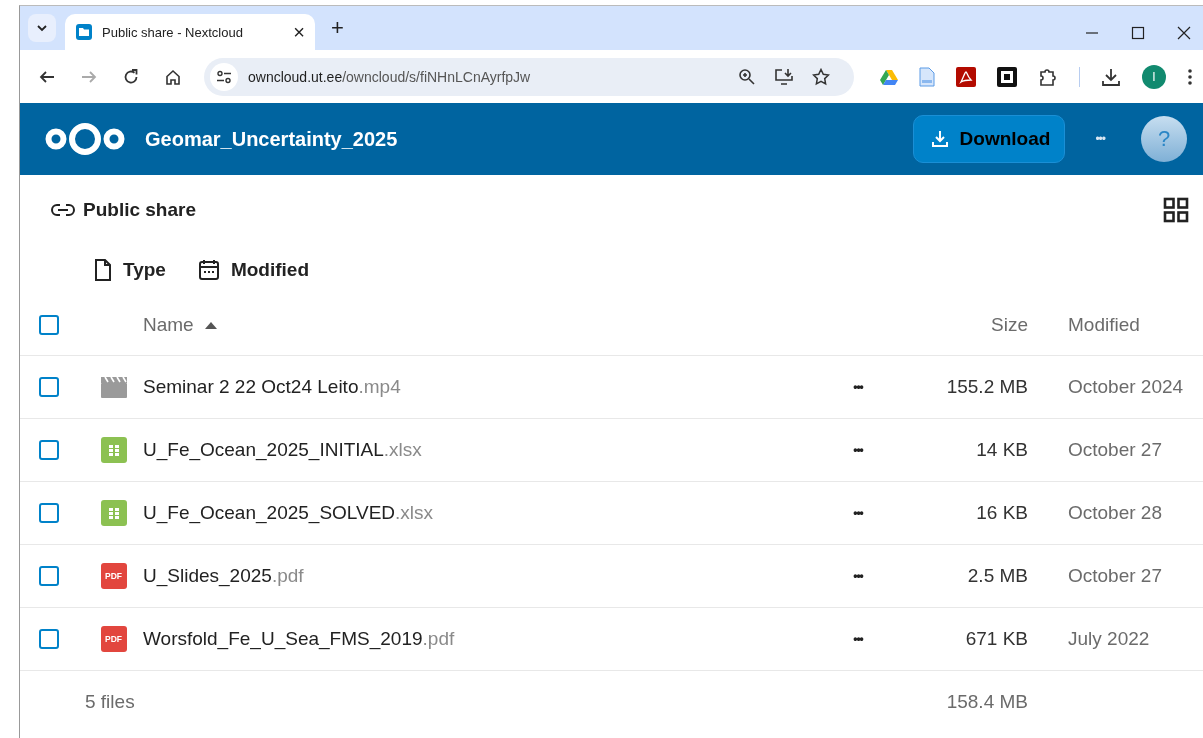 Image resolution: width=1203 pixels, height=738 pixels. I want to click on site-info-button, so click(224, 76).